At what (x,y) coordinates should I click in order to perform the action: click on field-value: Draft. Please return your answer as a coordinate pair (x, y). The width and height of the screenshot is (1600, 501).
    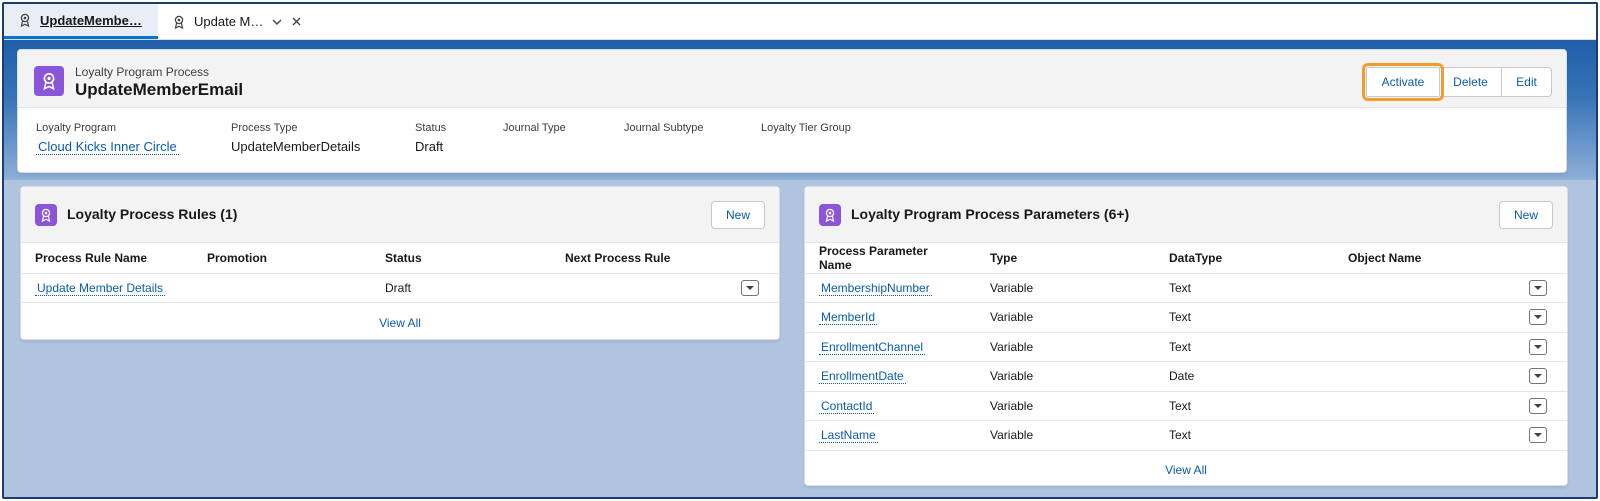
    Looking at the image, I should click on (429, 146).